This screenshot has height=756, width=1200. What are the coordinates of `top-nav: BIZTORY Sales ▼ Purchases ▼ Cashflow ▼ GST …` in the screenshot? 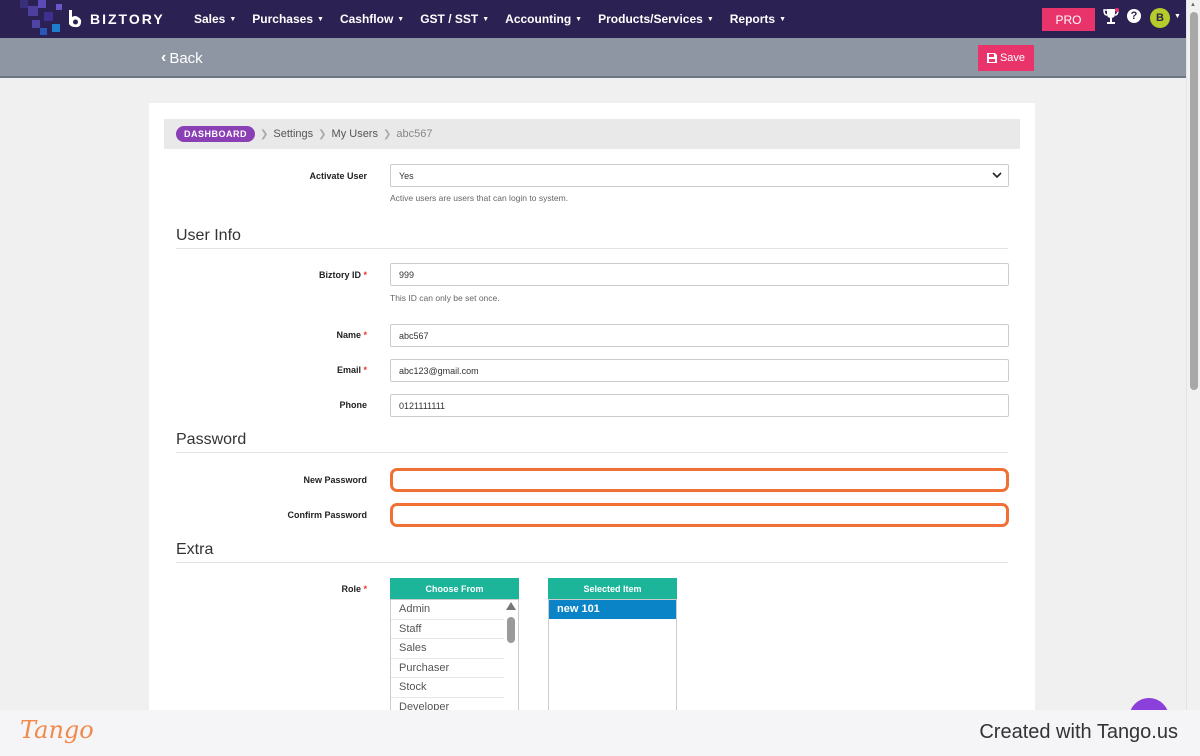 It's located at (593, 19).